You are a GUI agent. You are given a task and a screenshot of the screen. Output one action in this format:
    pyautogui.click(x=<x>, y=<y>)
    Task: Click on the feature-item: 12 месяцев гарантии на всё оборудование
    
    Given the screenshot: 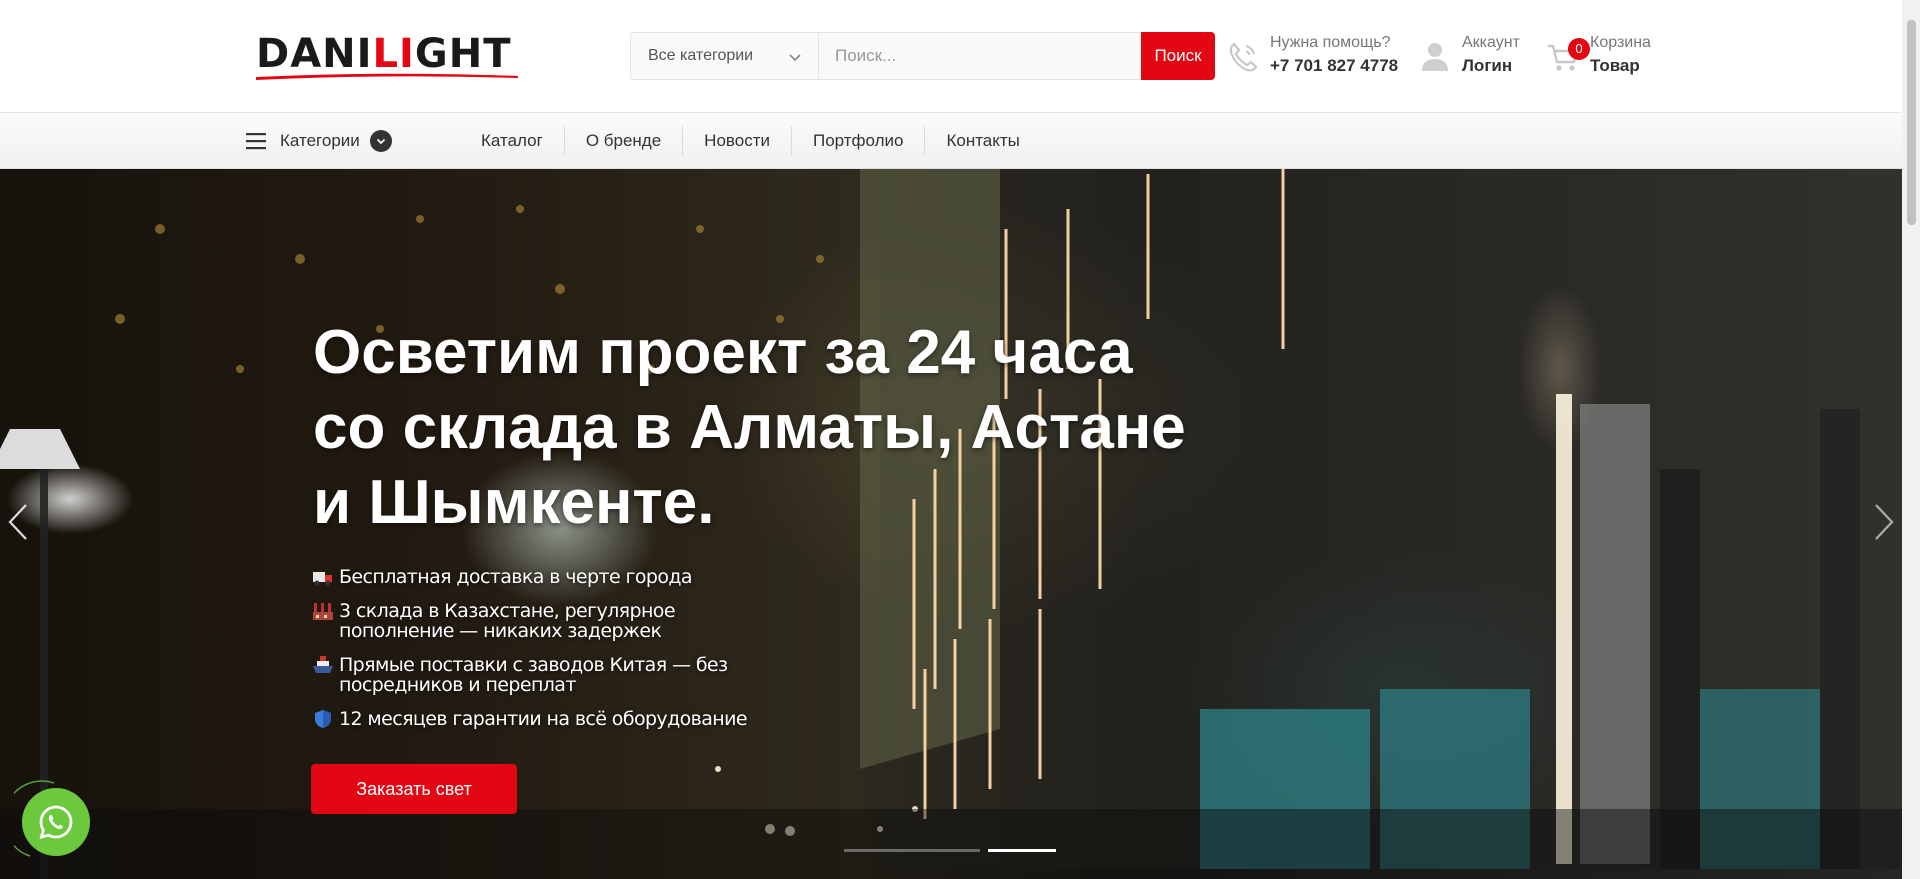 What is the action you would take?
    pyautogui.click(x=547, y=719)
    